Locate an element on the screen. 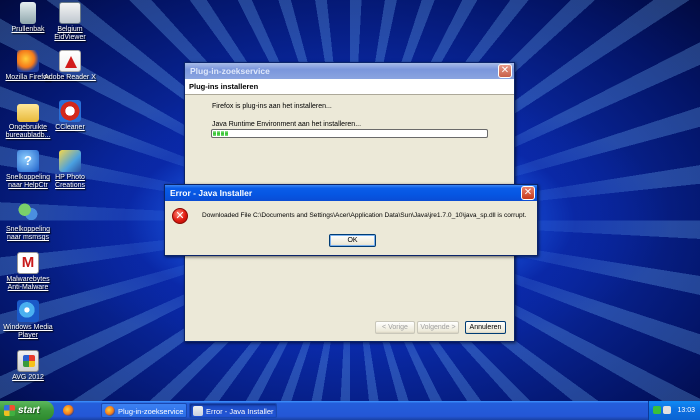 This screenshot has height=420, width=700. desktop-icon-eid-viewer: Belgium EidViewer is located at coordinates (70, 22).